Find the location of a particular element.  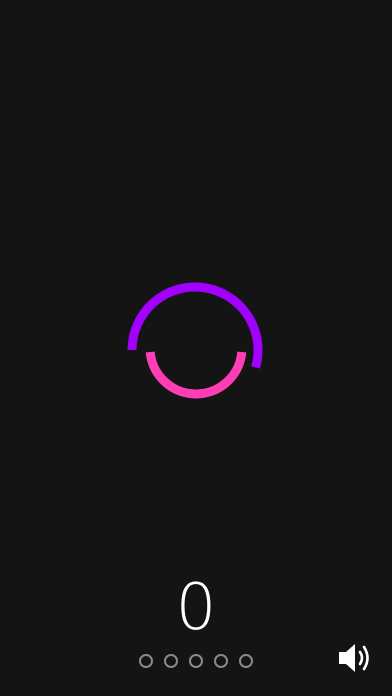

sound-toggle-button is located at coordinates (356, 658).